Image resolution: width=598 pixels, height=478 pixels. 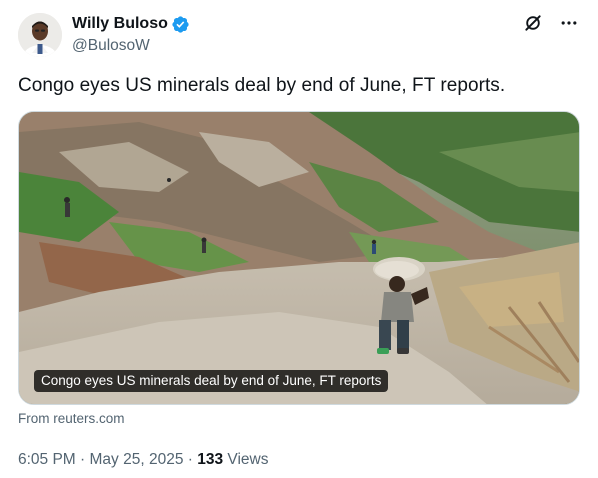 I want to click on link-source: From reuters.com, so click(x=71, y=418).